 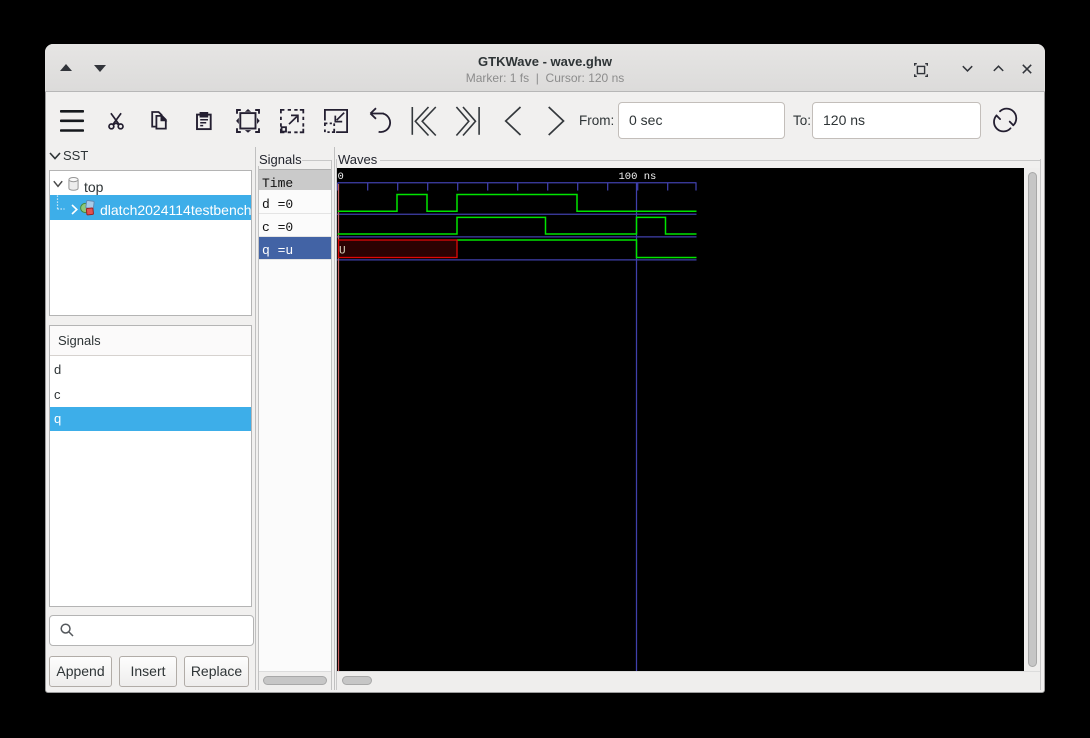 I want to click on svg-text: U, so click(x=342, y=252).